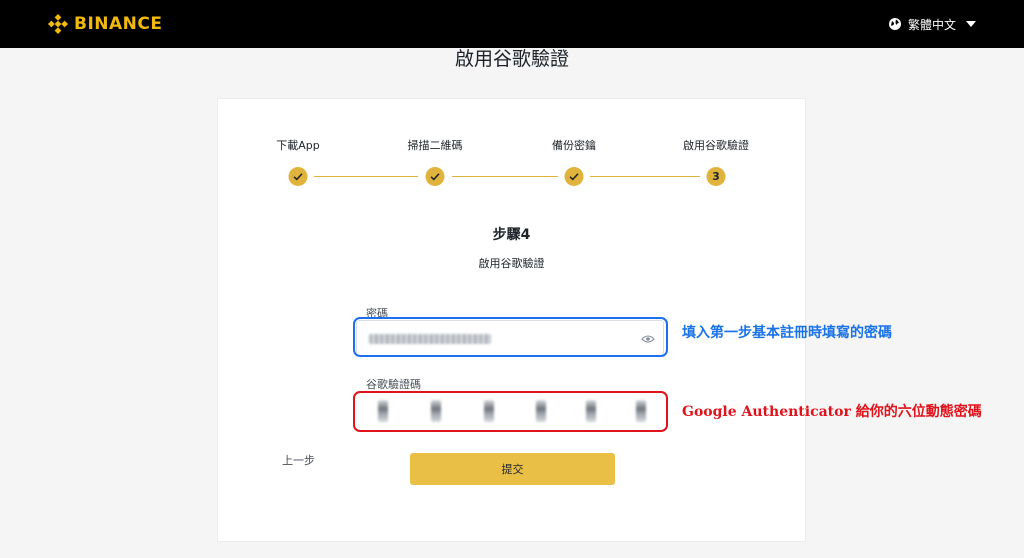 The height and width of the screenshot is (558, 1024). Describe the element at coordinates (787, 333) in the screenshot. I see `password-annotation: 填入第一步基本註冊時填寫的密碼` at that location.